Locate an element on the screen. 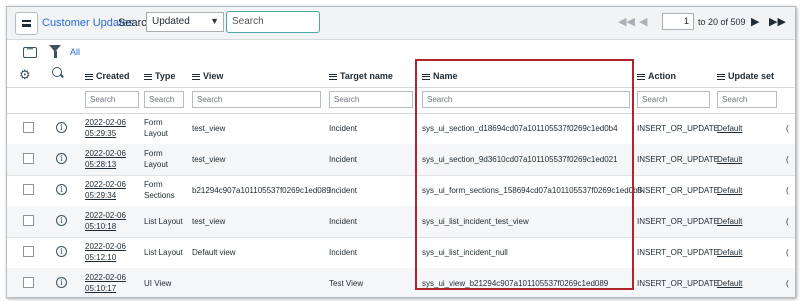 This screenshot has width=800, height=301. created-cell: 2022-02-06 05:12:10 is located at coordinates (105, 252).